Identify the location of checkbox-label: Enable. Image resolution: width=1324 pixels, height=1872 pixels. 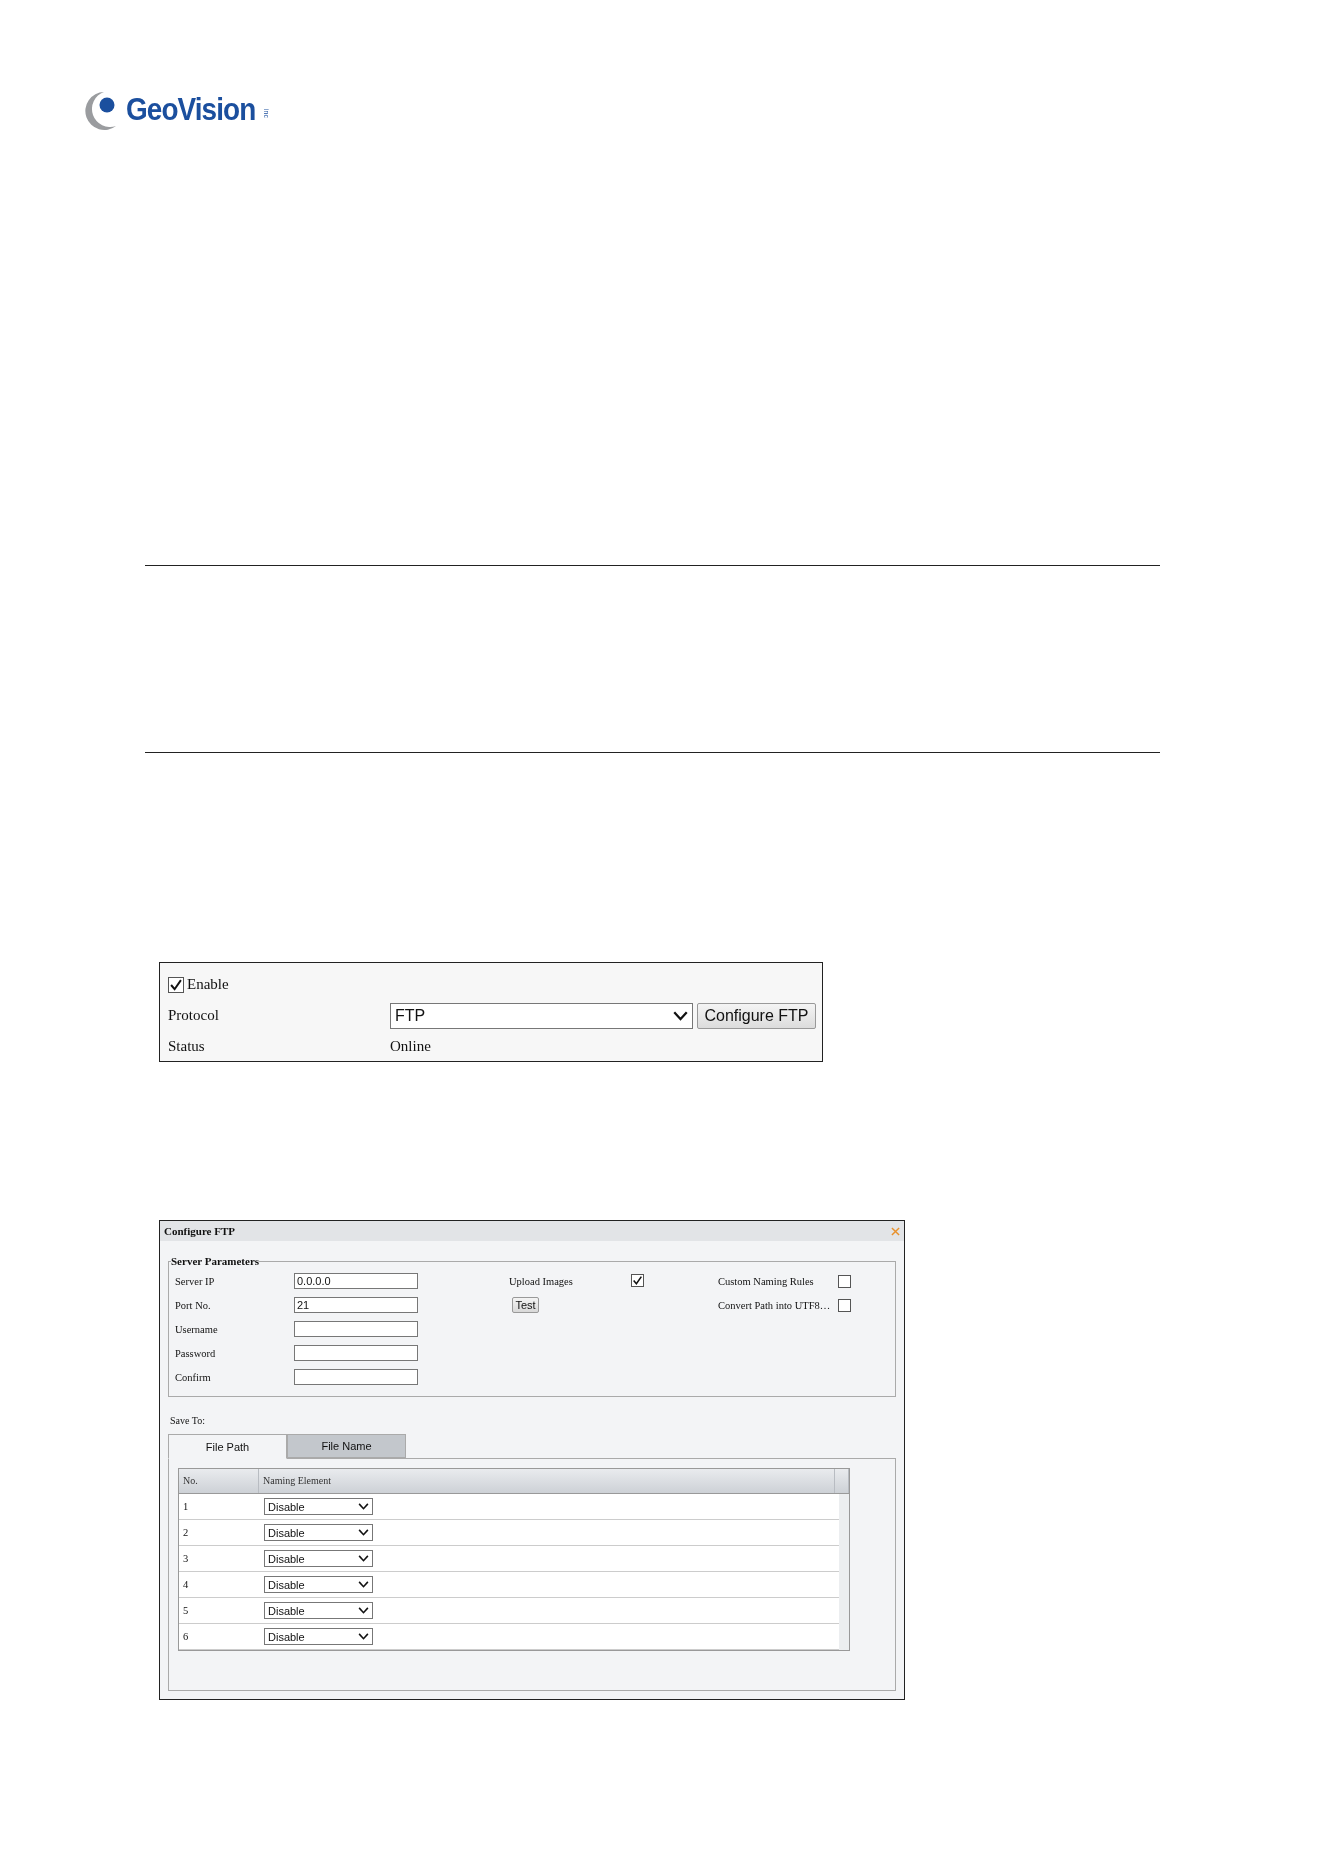
(208, 984).